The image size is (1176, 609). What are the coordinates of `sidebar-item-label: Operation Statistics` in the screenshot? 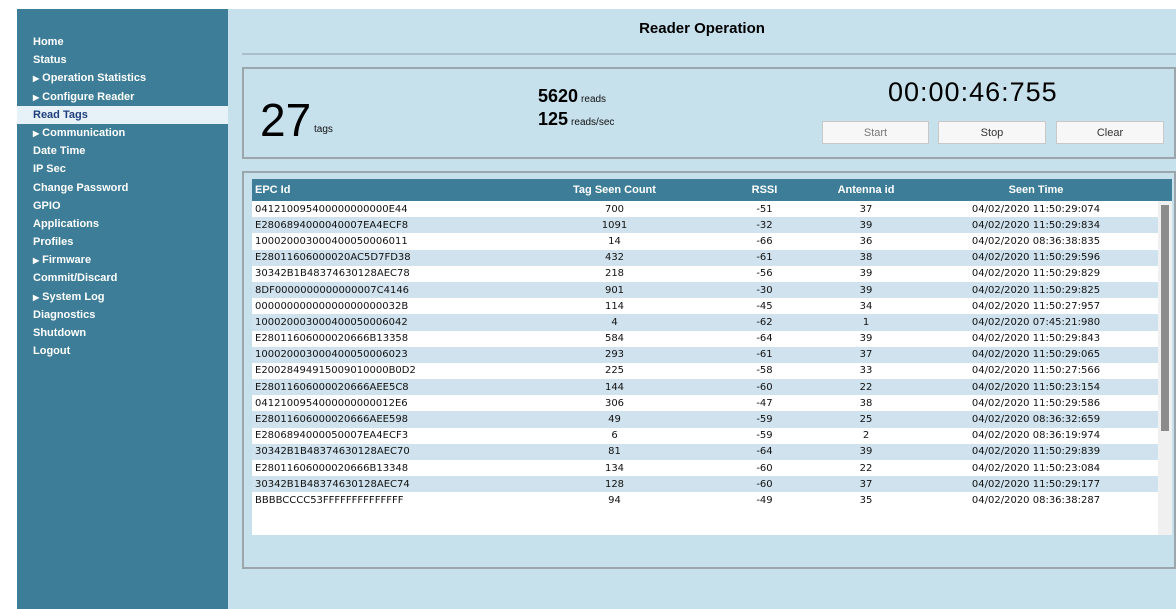 It's located at (94, 78).